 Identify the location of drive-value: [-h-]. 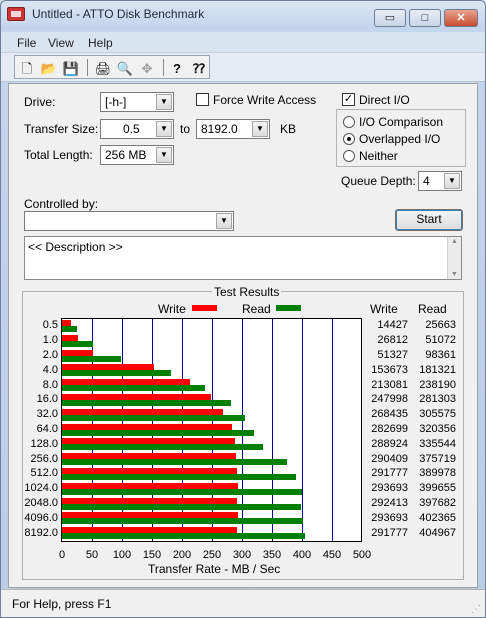
(116, 102).